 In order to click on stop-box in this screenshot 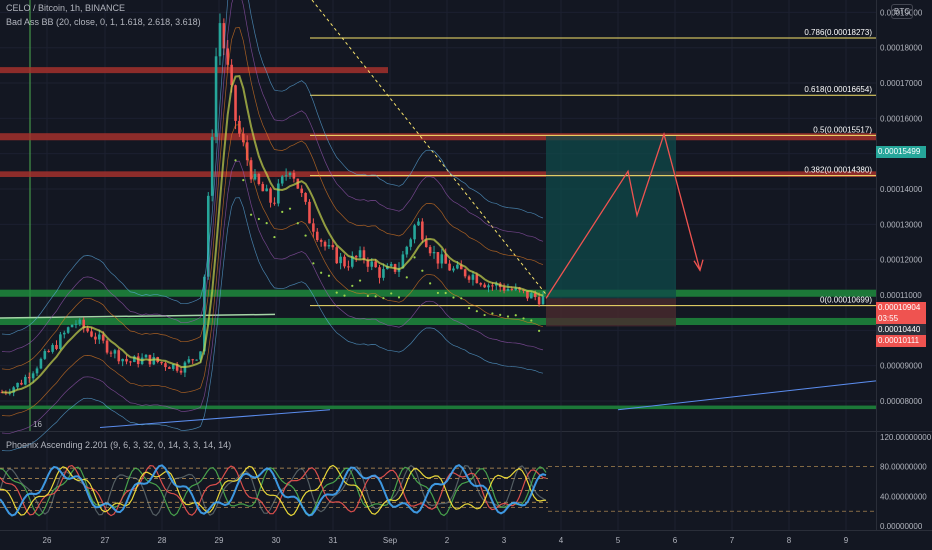, I will do `click(611, 312)`.